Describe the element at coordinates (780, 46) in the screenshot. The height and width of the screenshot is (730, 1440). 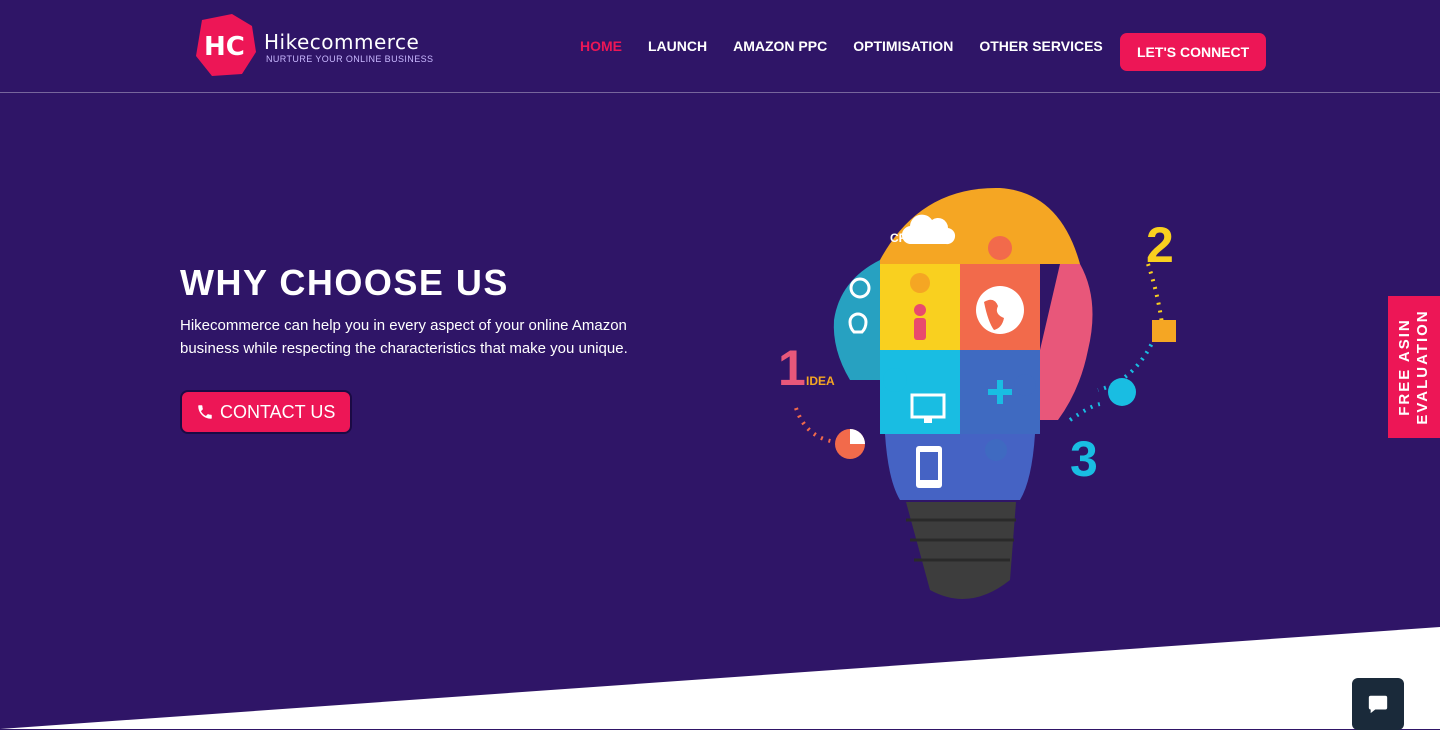
I see `nav-item-amazon-ppc: AMAZON PPC` at that location.